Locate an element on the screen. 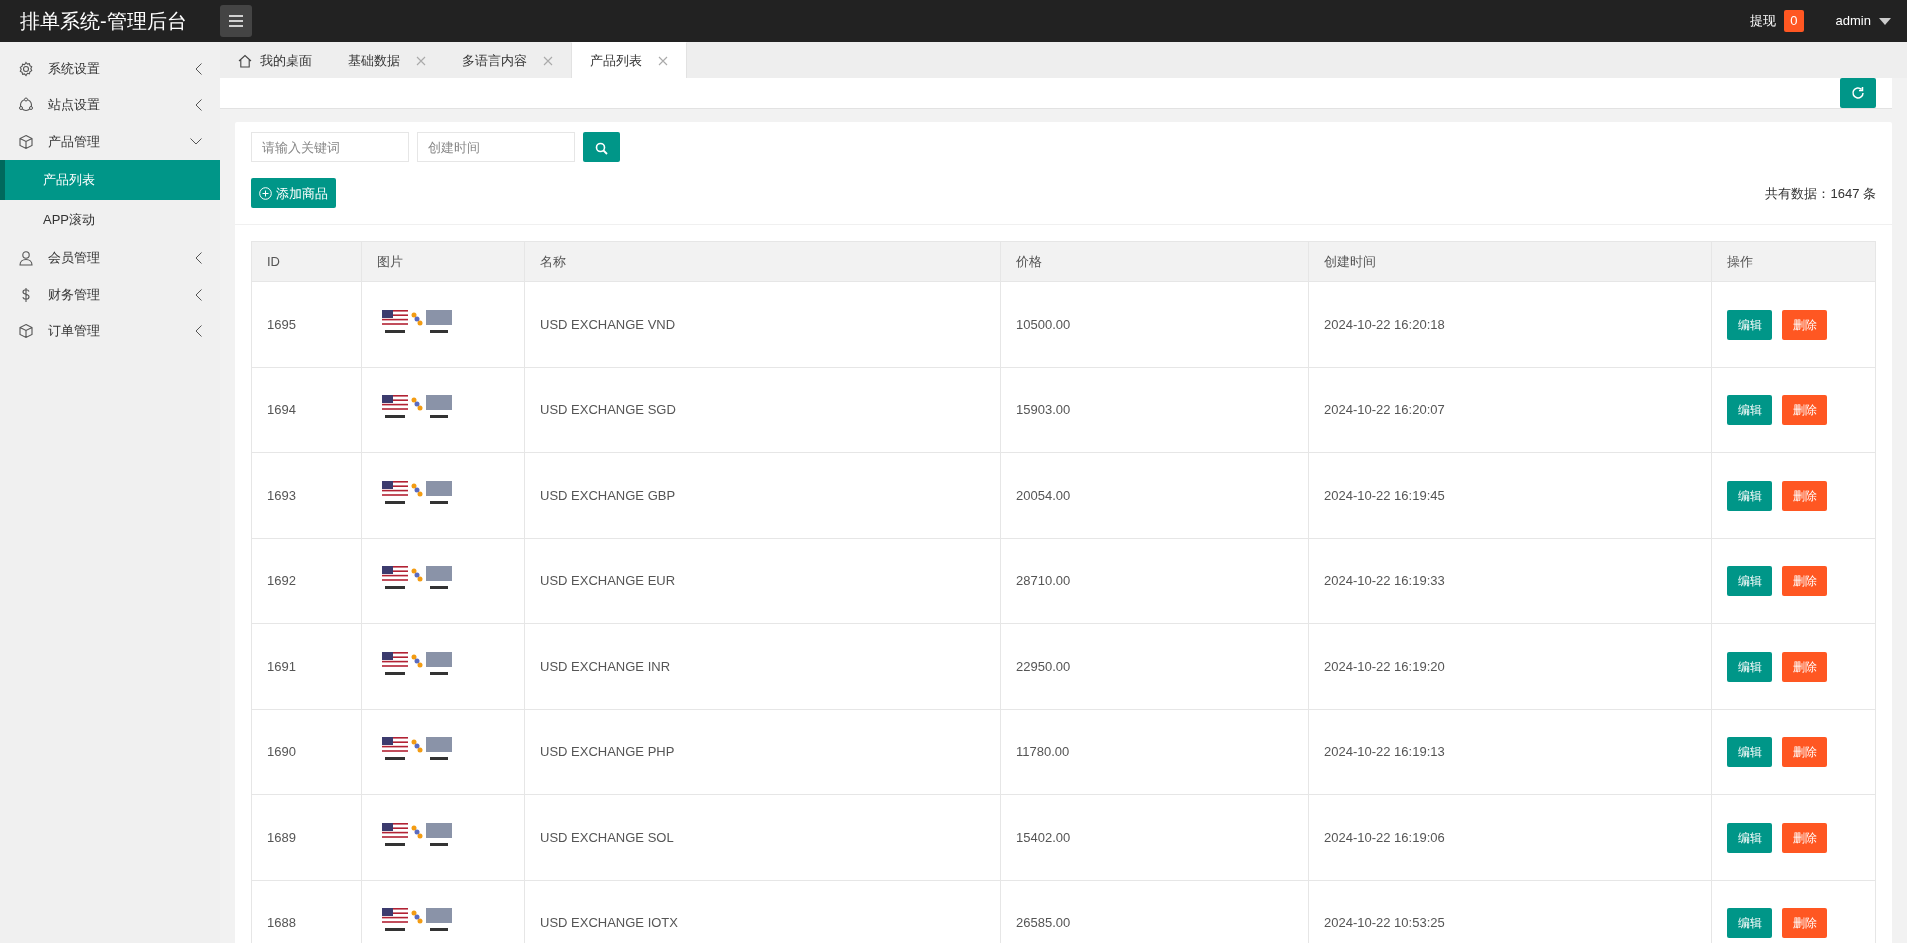 This screenshot has width=1907, height=943. table-cell: 1692 is located at coordinates (306, 581).